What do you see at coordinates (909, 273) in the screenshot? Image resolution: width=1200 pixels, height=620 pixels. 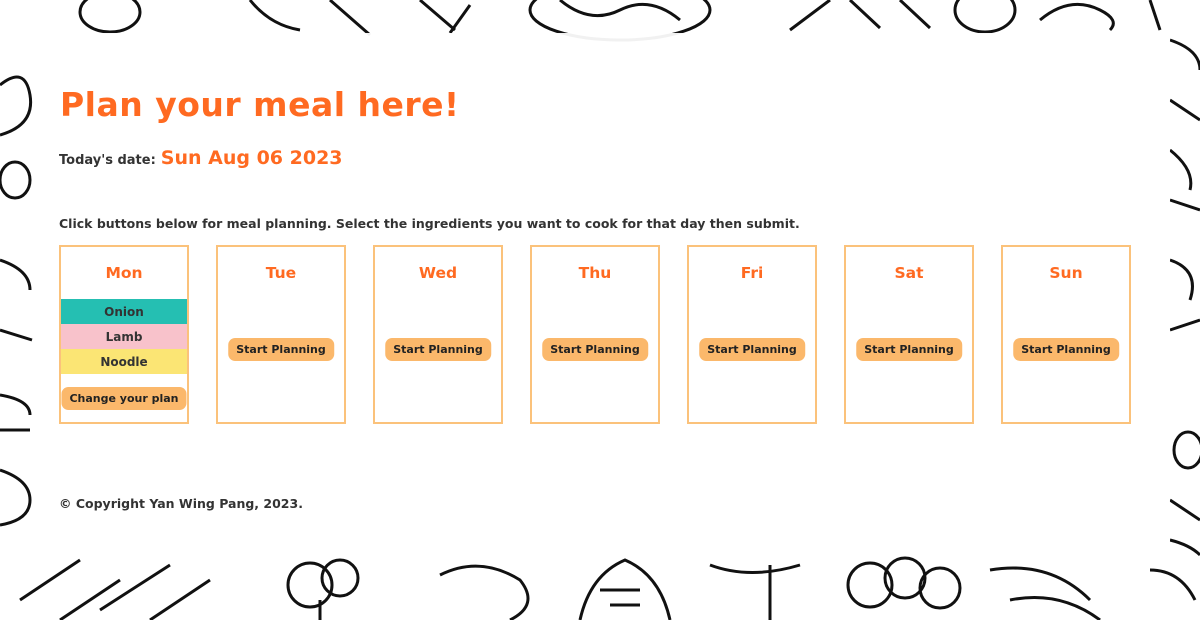 I see `day-name: Sat` at bounding box center [909, 273].